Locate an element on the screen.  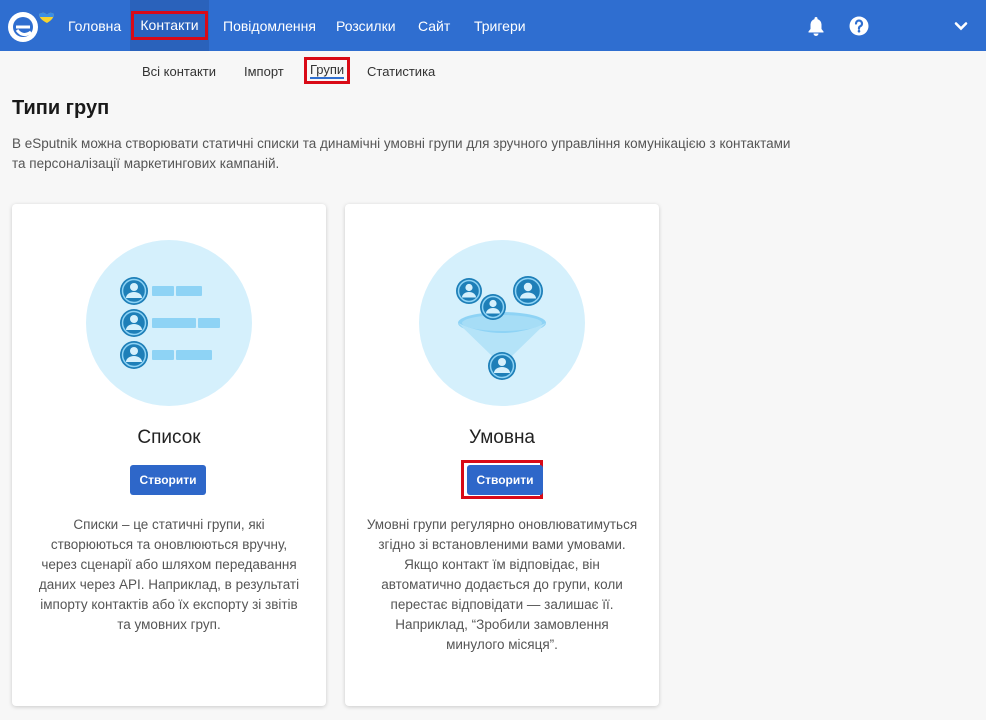
subnav-import: Імпорт is located at coordinates (264, 71).